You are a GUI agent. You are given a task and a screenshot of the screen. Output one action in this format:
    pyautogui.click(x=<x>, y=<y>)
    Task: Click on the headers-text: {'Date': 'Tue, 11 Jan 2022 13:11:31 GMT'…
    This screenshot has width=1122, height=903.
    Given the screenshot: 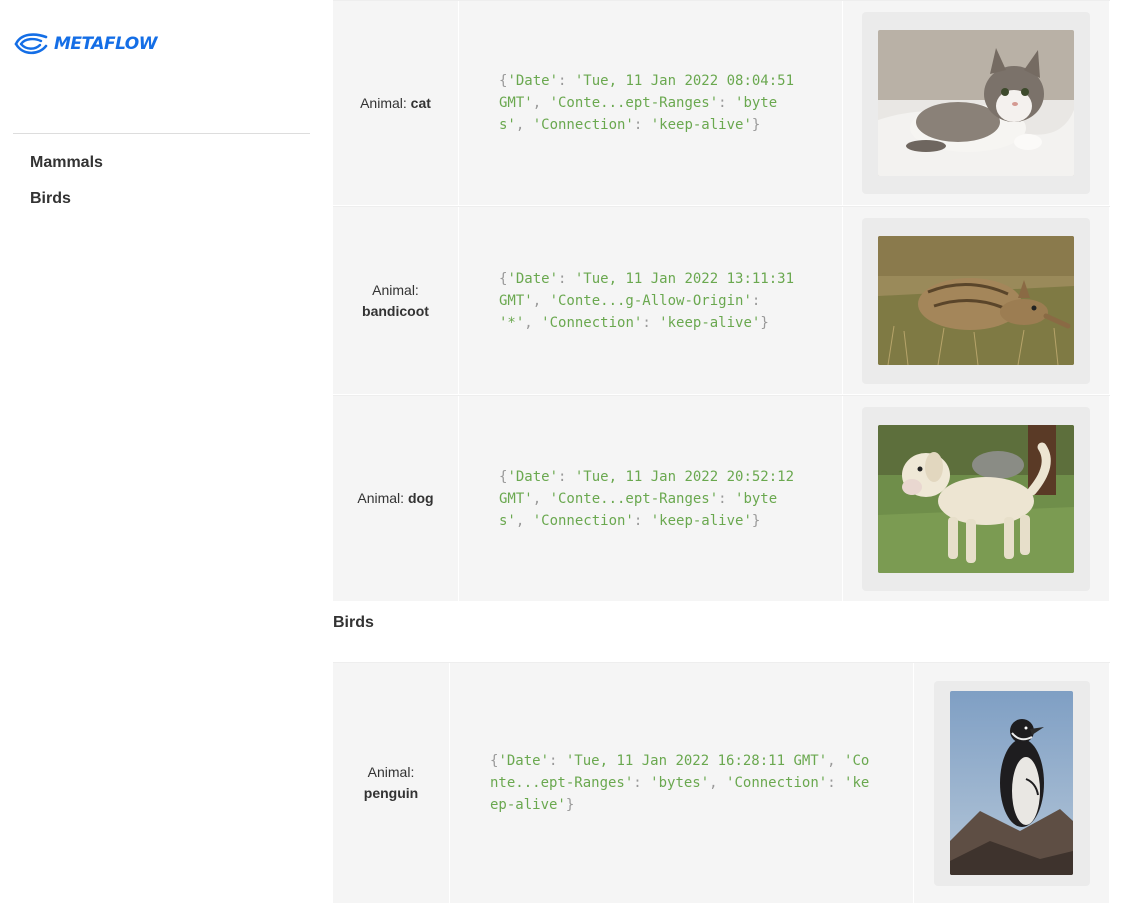 What is the action you would take?
    pyautogui.click(x=651, y=300)
    